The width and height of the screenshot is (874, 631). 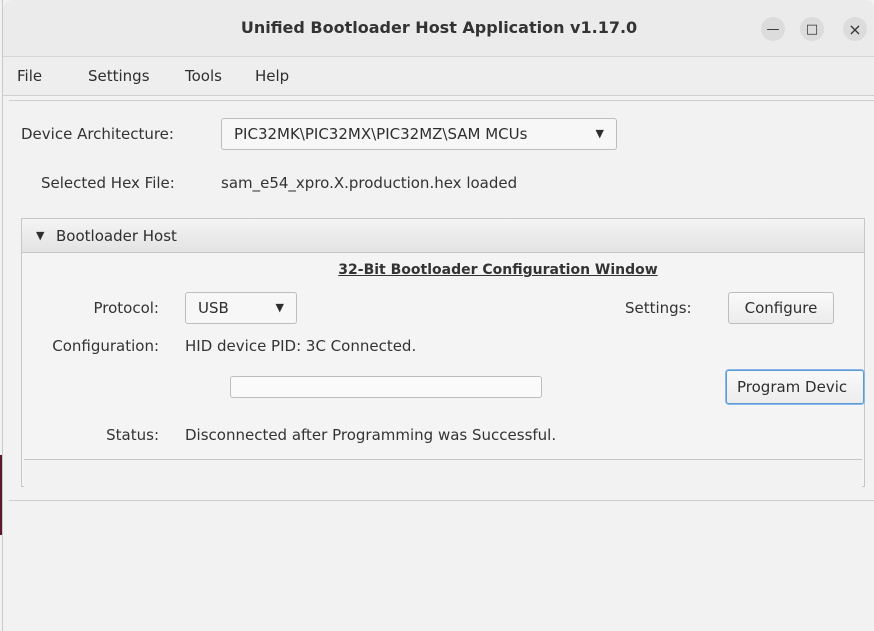 I want to click on minimize-icon: —, so click(x=773, y=29).